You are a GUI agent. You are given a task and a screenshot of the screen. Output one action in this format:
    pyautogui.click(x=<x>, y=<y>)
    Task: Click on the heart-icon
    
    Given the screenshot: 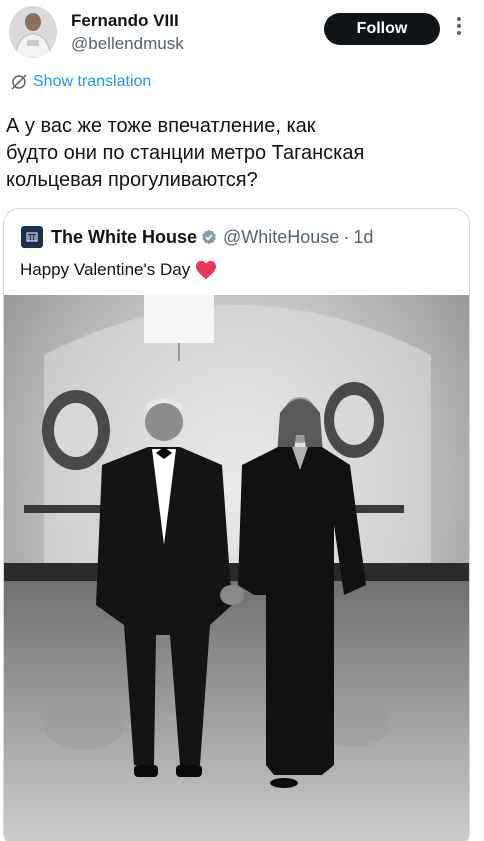 What is the action you would take?
    pyautogui.click(x=206, y=270)
    